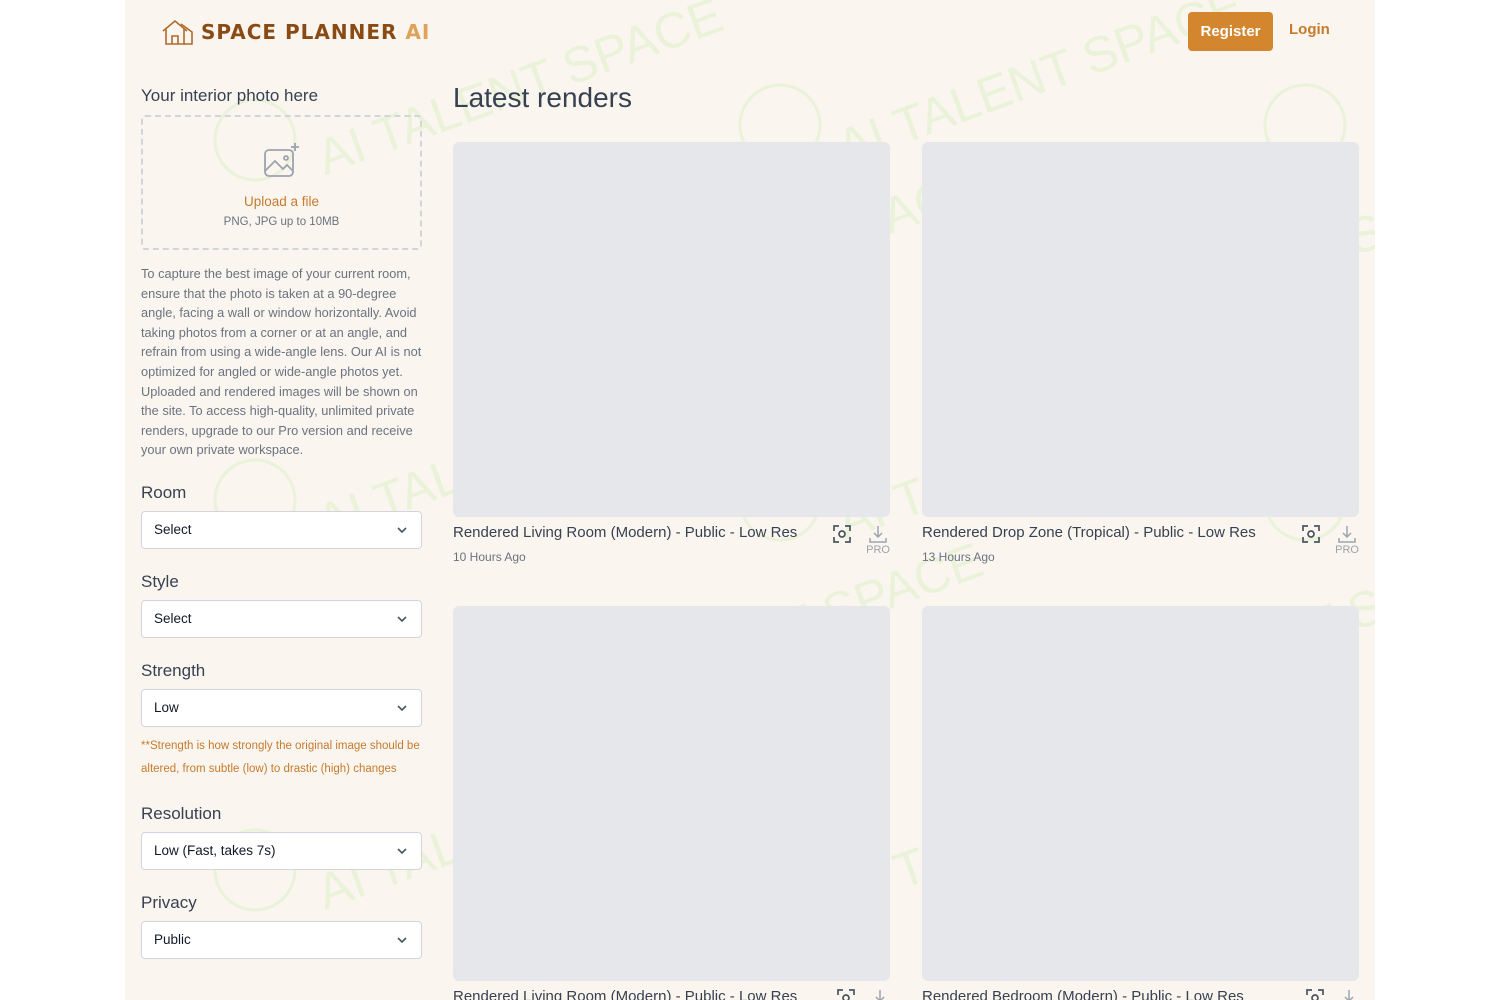 This screenshot has width=1500, height=1000. I want to click on upload-hint: PNG, JPG up to 10MB, so click(281, 222).